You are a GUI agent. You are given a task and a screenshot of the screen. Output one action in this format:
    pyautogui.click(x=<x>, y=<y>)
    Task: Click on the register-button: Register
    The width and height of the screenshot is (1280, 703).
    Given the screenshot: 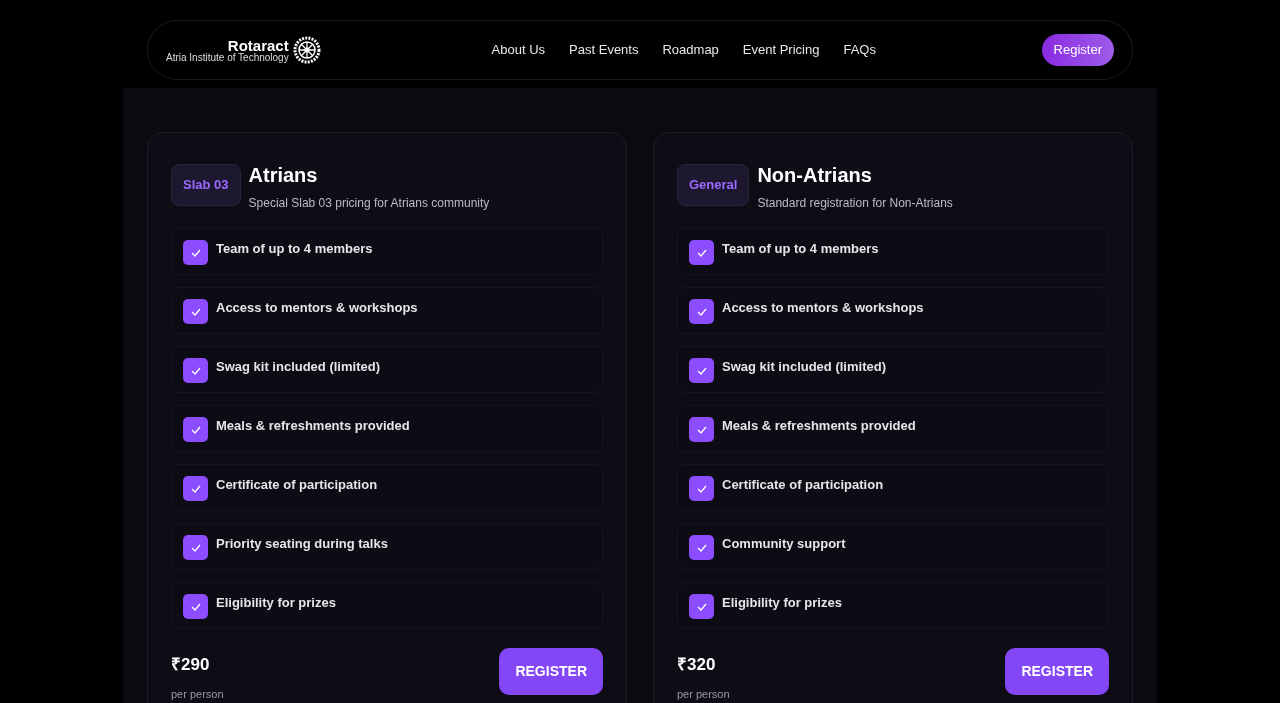 What is the action you would take?
    pyautogui.click(x=1077, y=50)
    